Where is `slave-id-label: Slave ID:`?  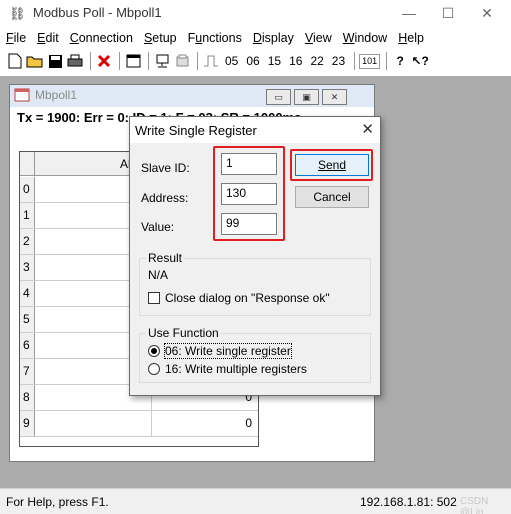
slave-id-label: Slave ID: is located at coordinates (165, 168).